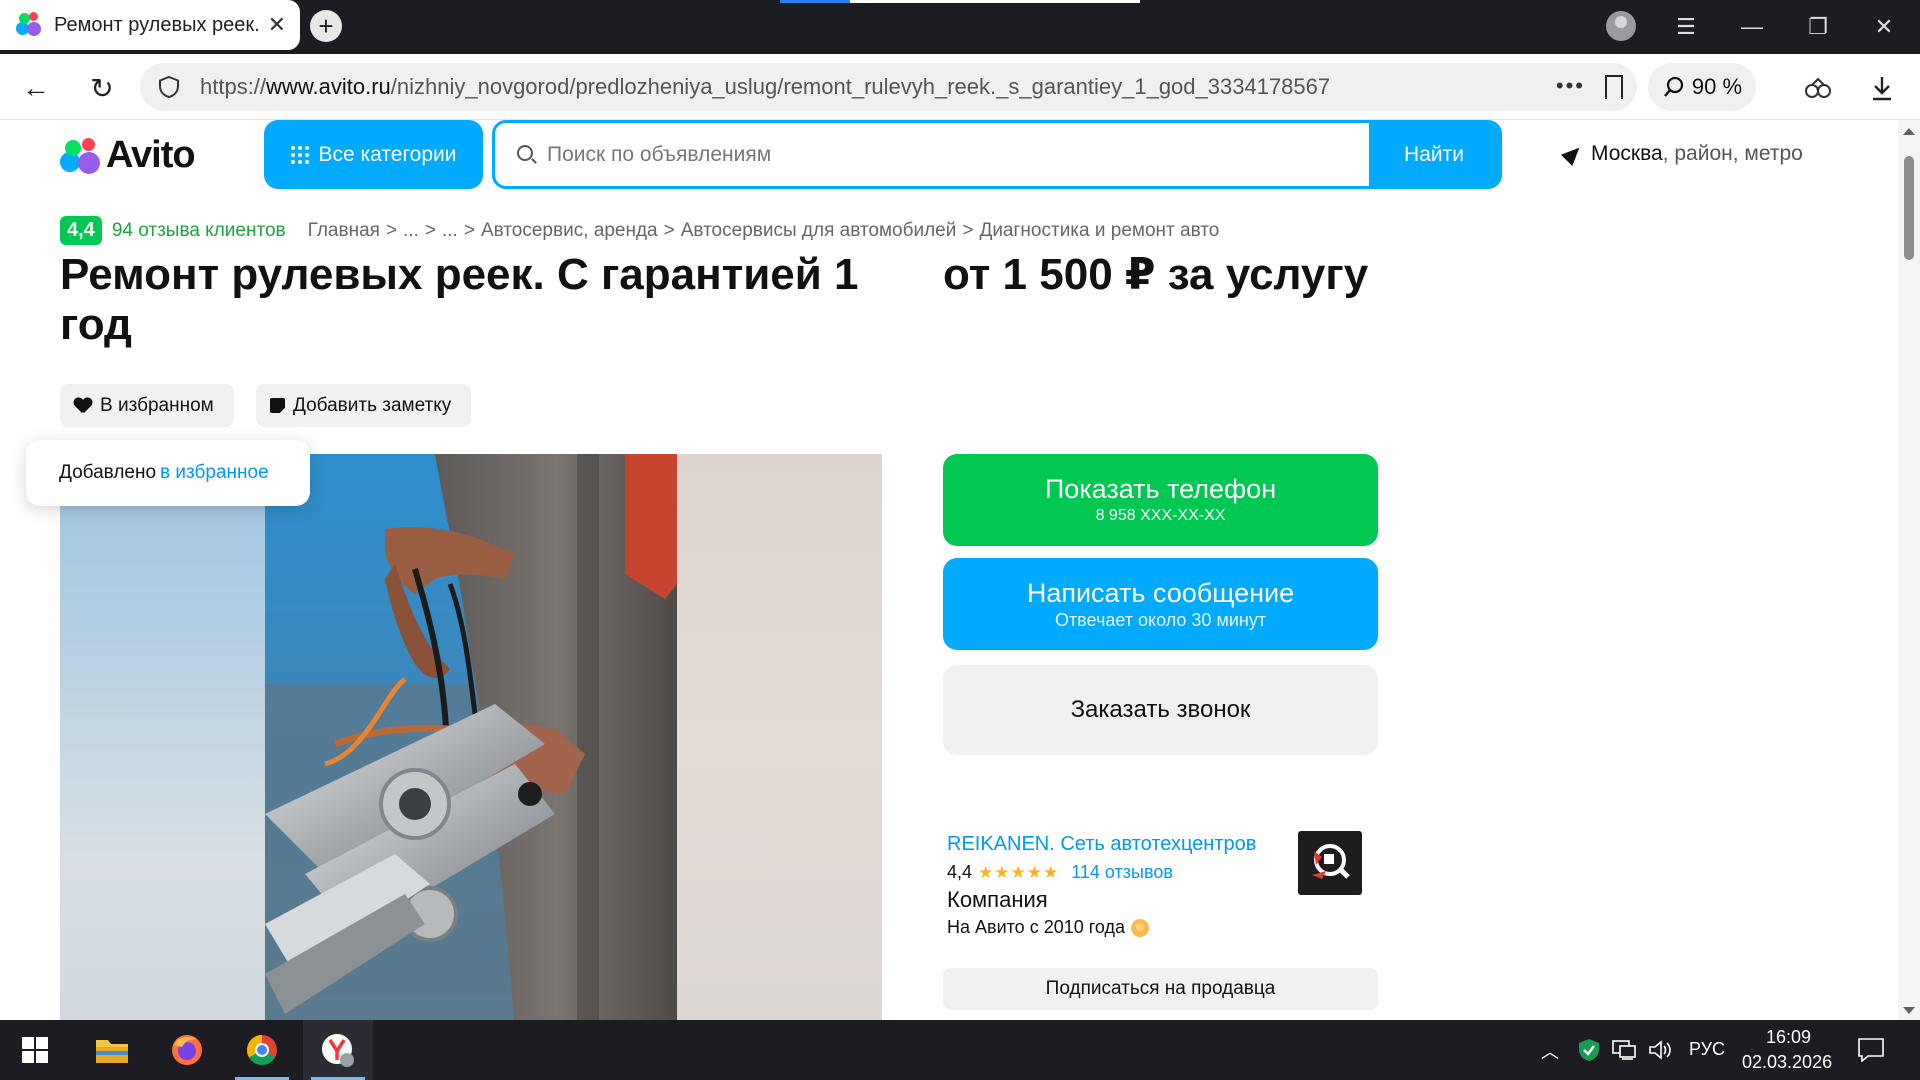  I want to click on rating-badge: 4,4, so click(81, 230).